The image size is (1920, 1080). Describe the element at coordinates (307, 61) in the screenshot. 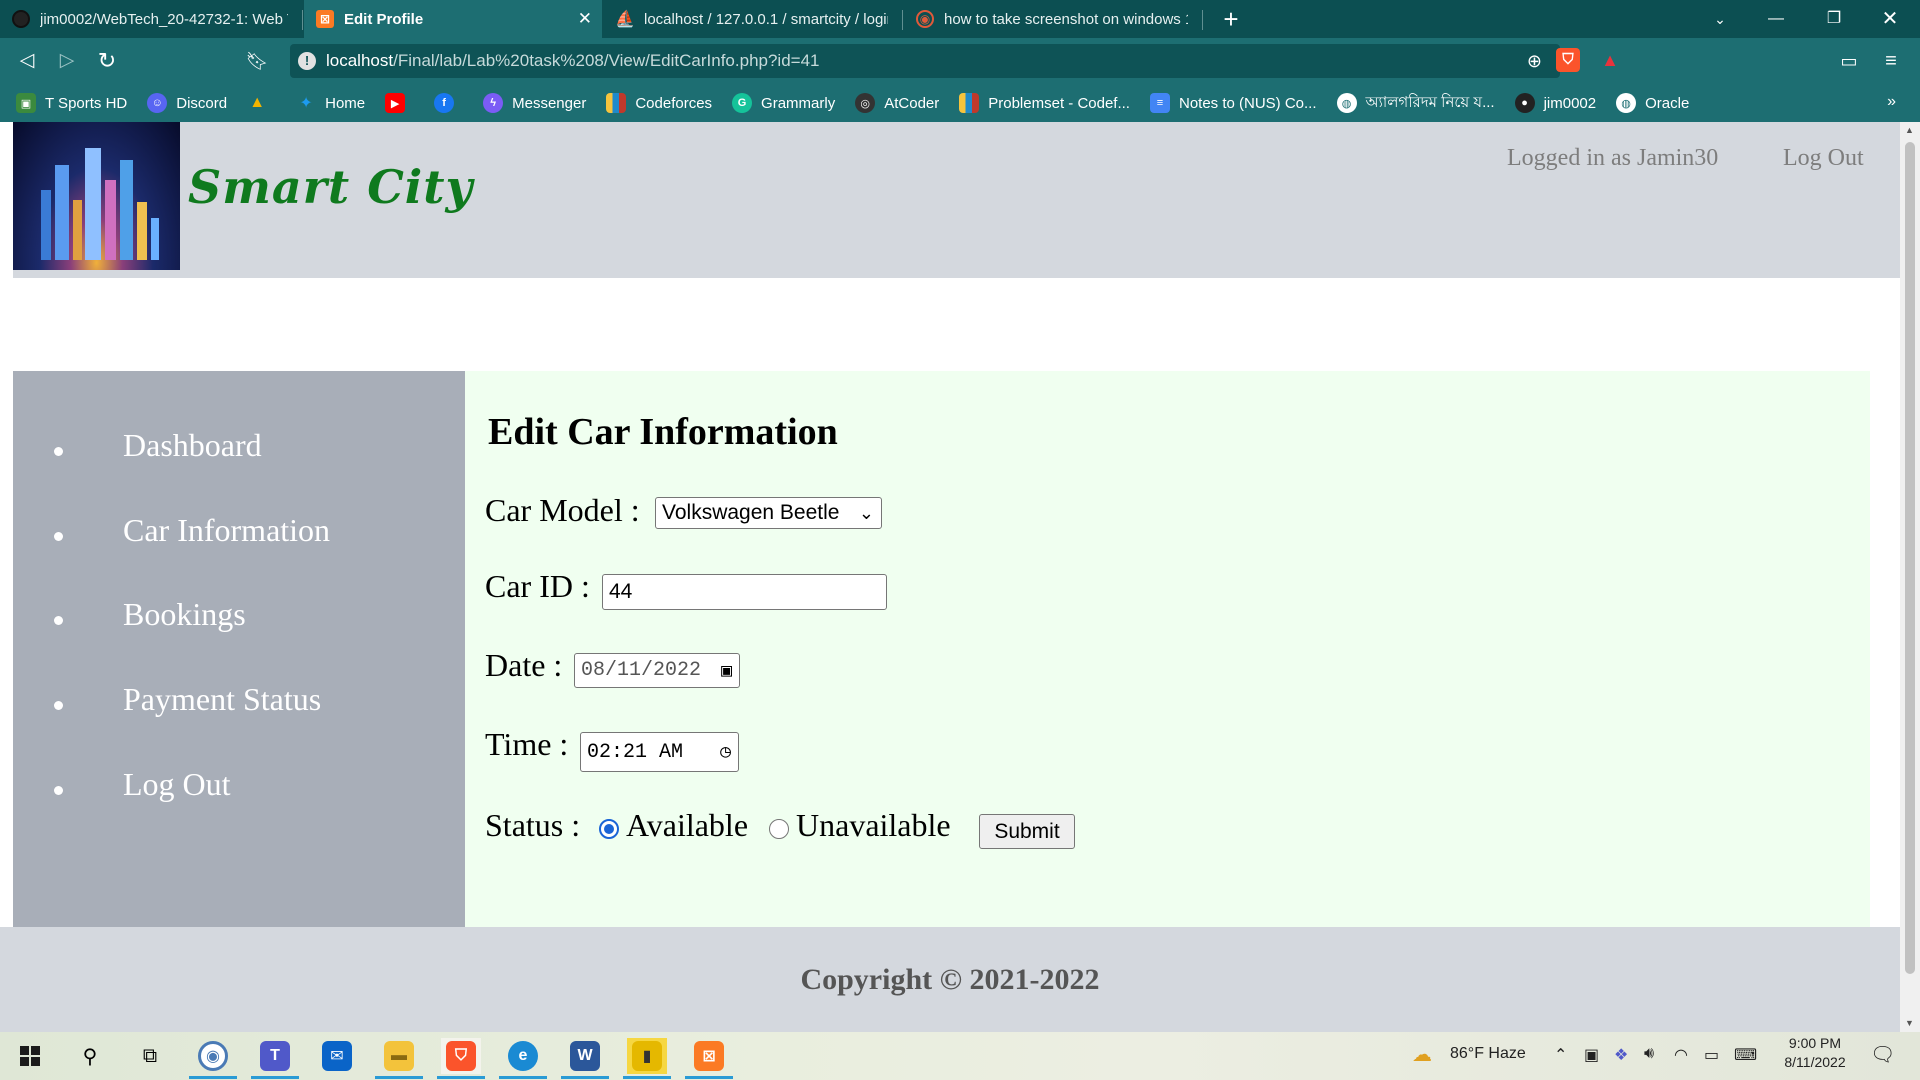

I see `site-info-icon: !` at that location.